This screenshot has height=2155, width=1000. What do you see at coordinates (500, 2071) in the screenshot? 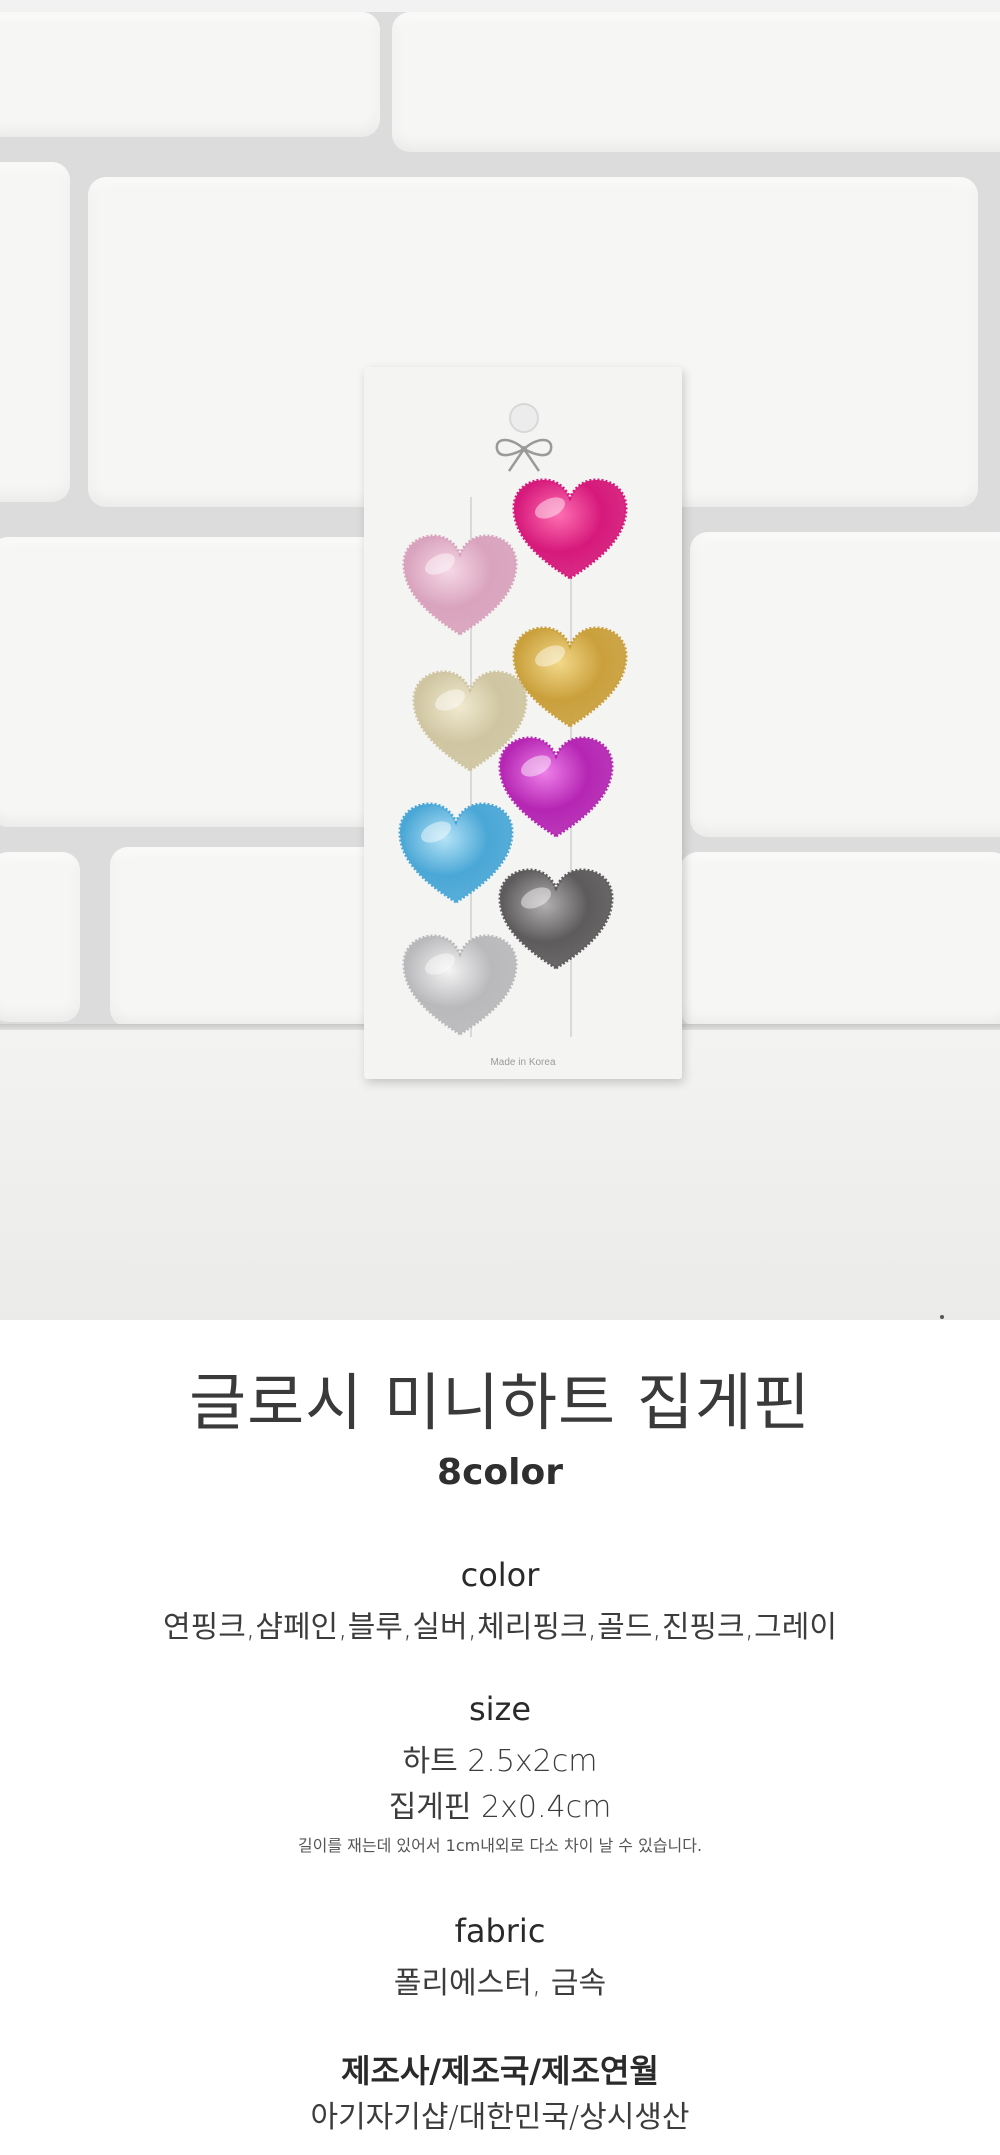
I see `maker-label: 제조사/제조국/제조연월` at bounding box center [500, 2071].